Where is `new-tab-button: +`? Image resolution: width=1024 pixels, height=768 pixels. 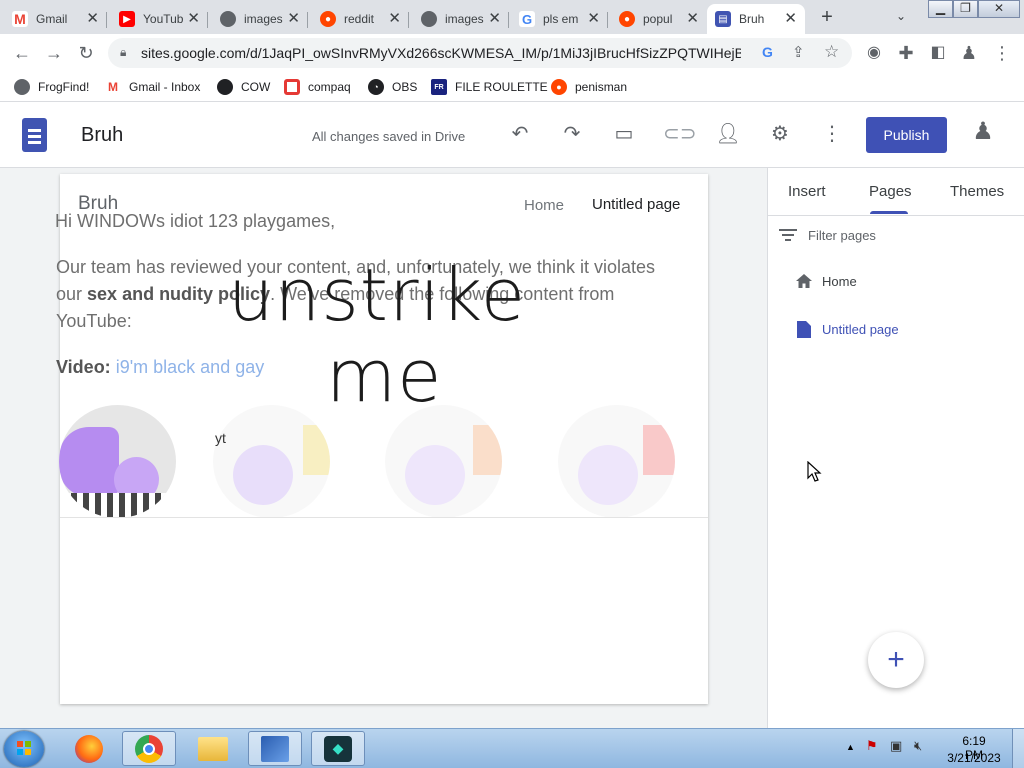
new-tab-button: + is located at coordinates (827, 17).